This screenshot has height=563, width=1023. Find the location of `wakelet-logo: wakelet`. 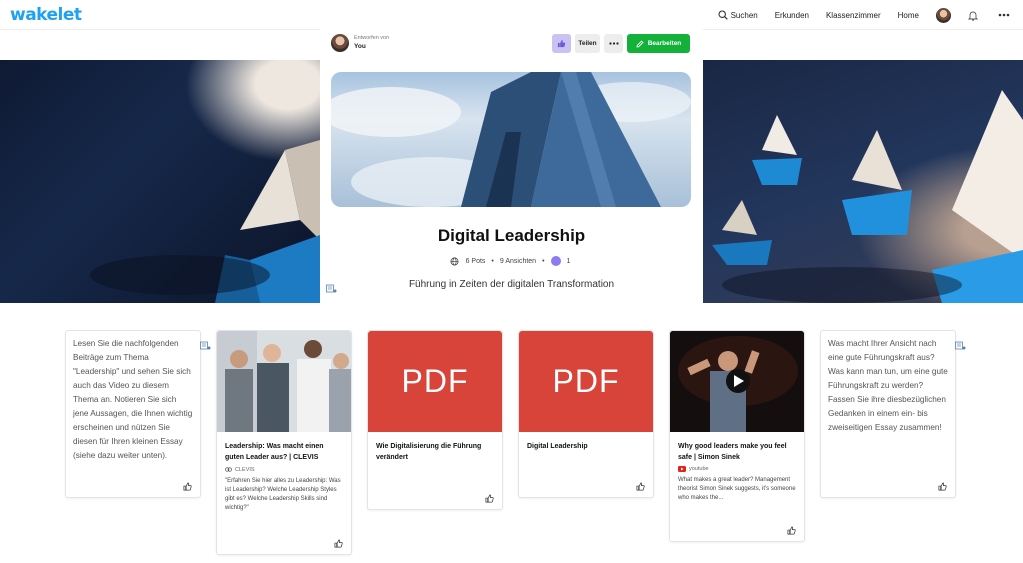

wakelet-logo: wakelet is located at coordinates (46, 15).